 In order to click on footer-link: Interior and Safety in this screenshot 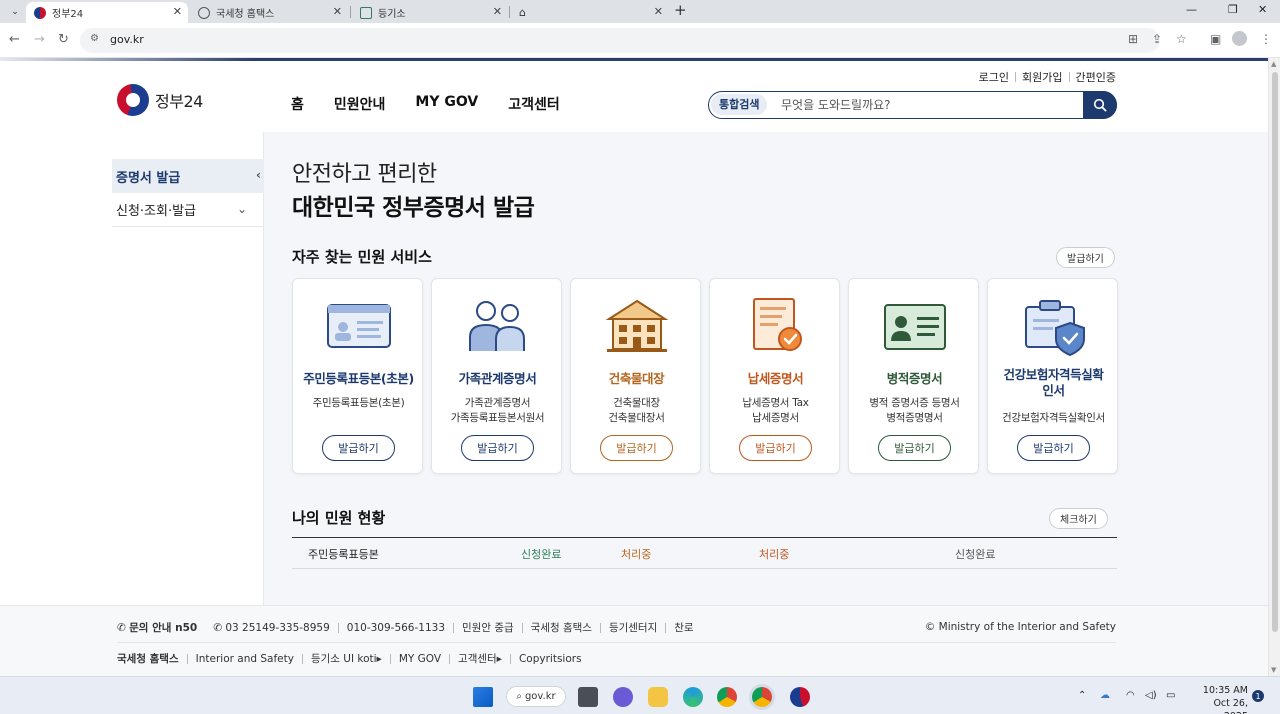, I will do `click(245, 659)`.